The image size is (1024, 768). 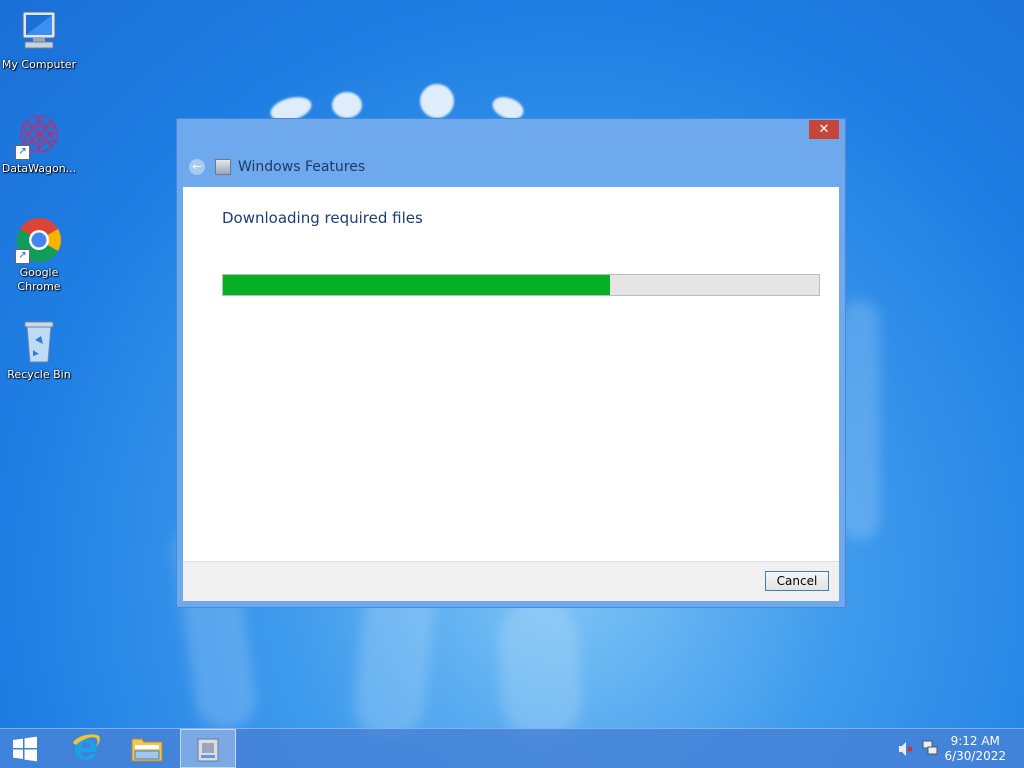 I want to click on internet-explorer-icon, so click(x=86, y=746).